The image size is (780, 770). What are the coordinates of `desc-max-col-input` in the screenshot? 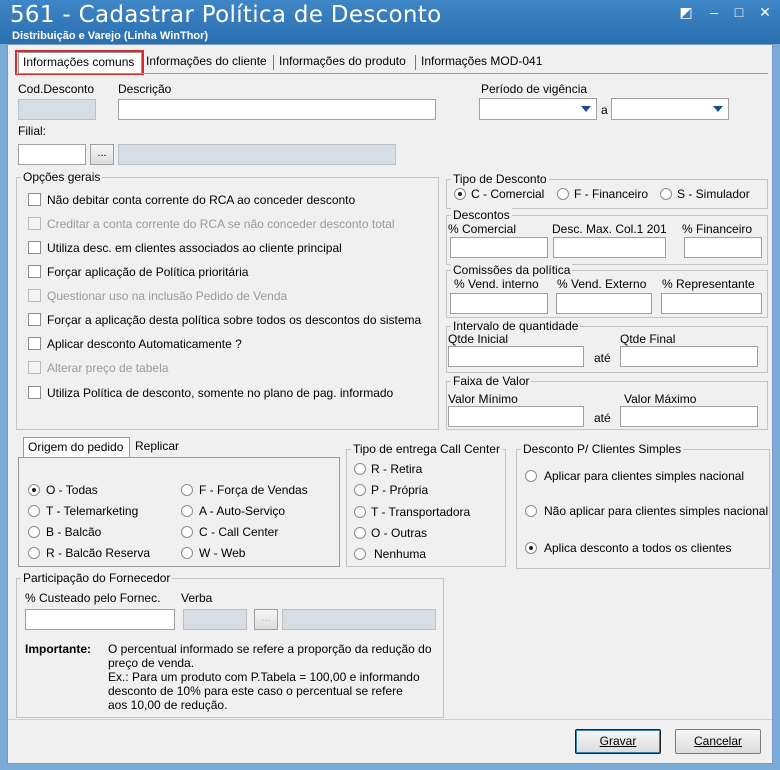 It's located at (609, 247).